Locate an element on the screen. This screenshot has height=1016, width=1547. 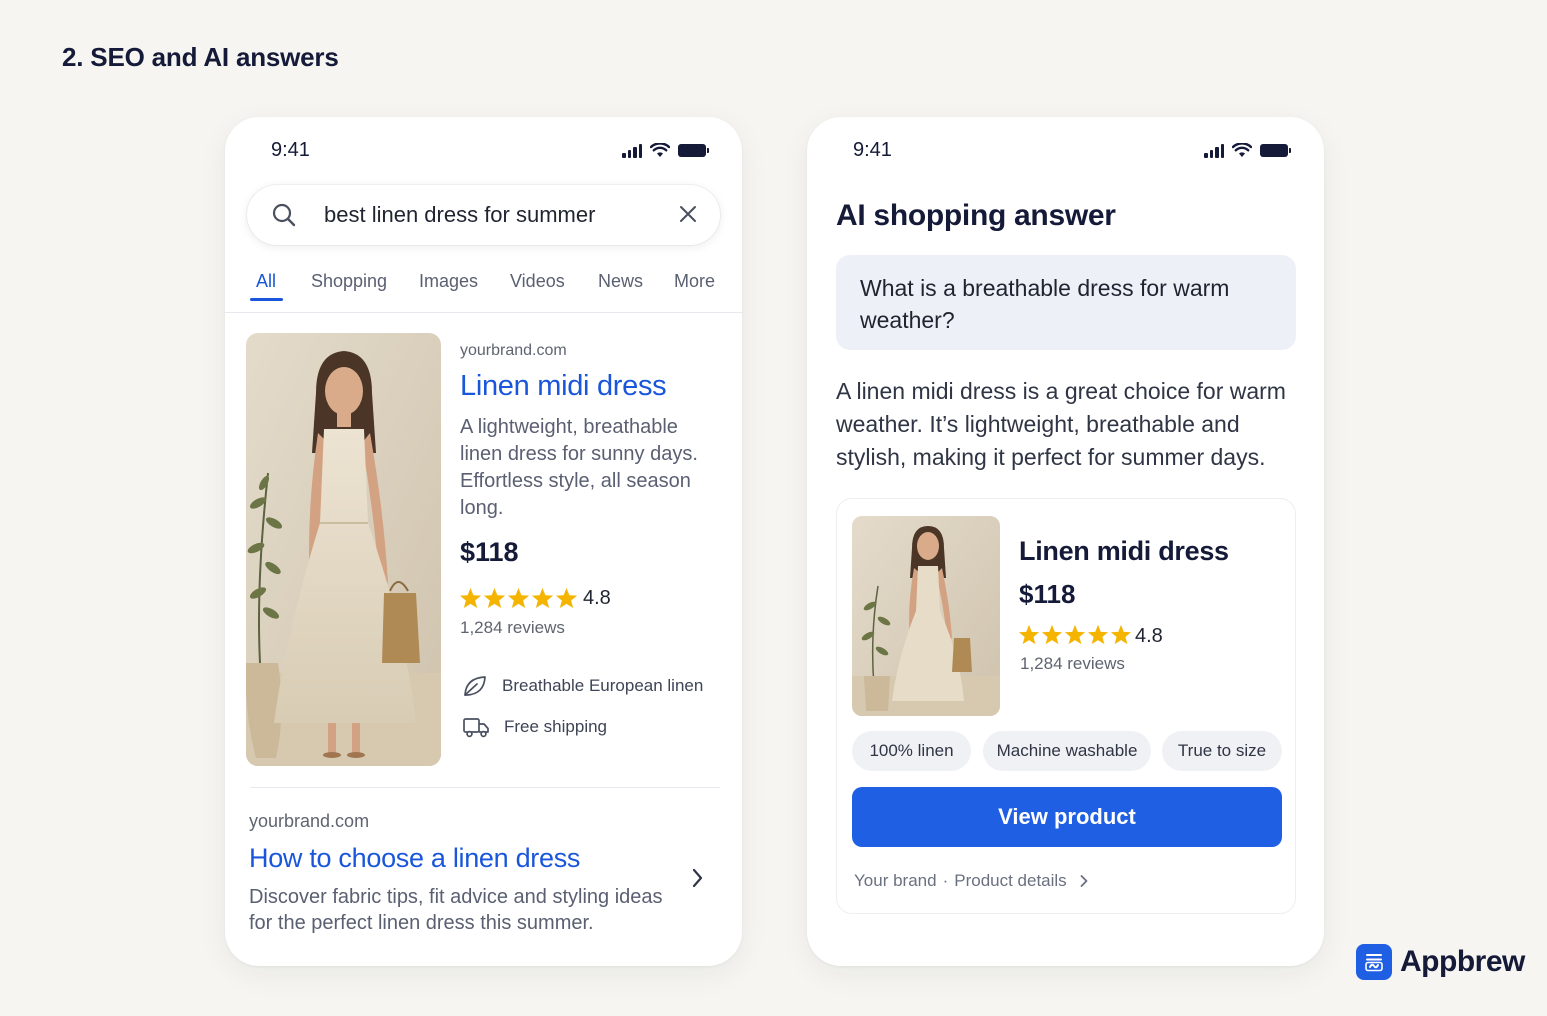
product-price: $118 is located at coordinates (1047, 594).